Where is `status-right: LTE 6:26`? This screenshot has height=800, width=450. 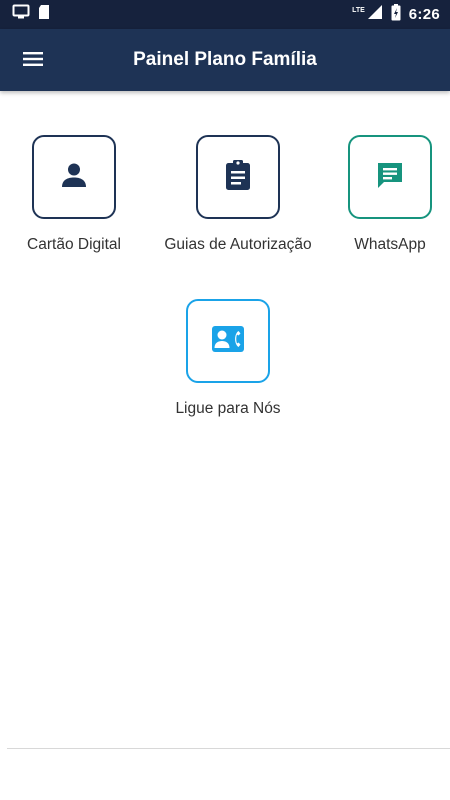 status-right: LTE 6:26 is located at coordinates (396, 14).